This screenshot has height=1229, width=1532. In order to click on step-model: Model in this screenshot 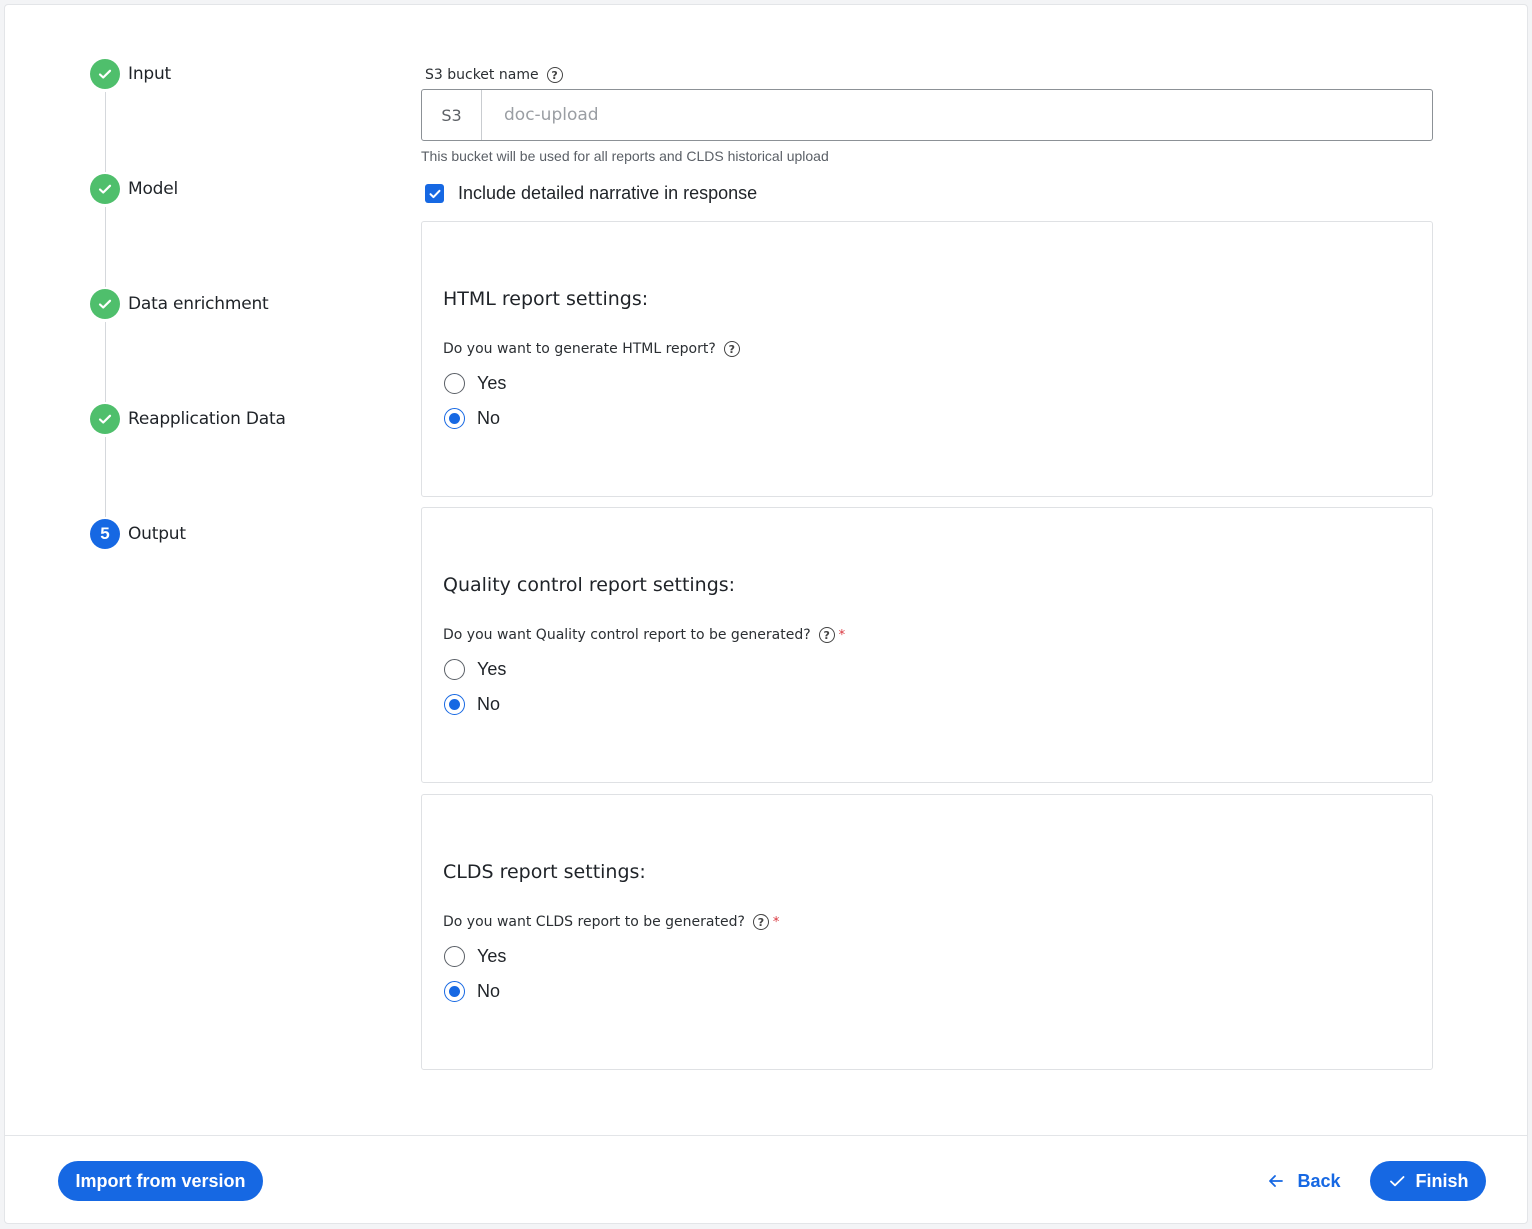, I will do `click(134, 189)`.